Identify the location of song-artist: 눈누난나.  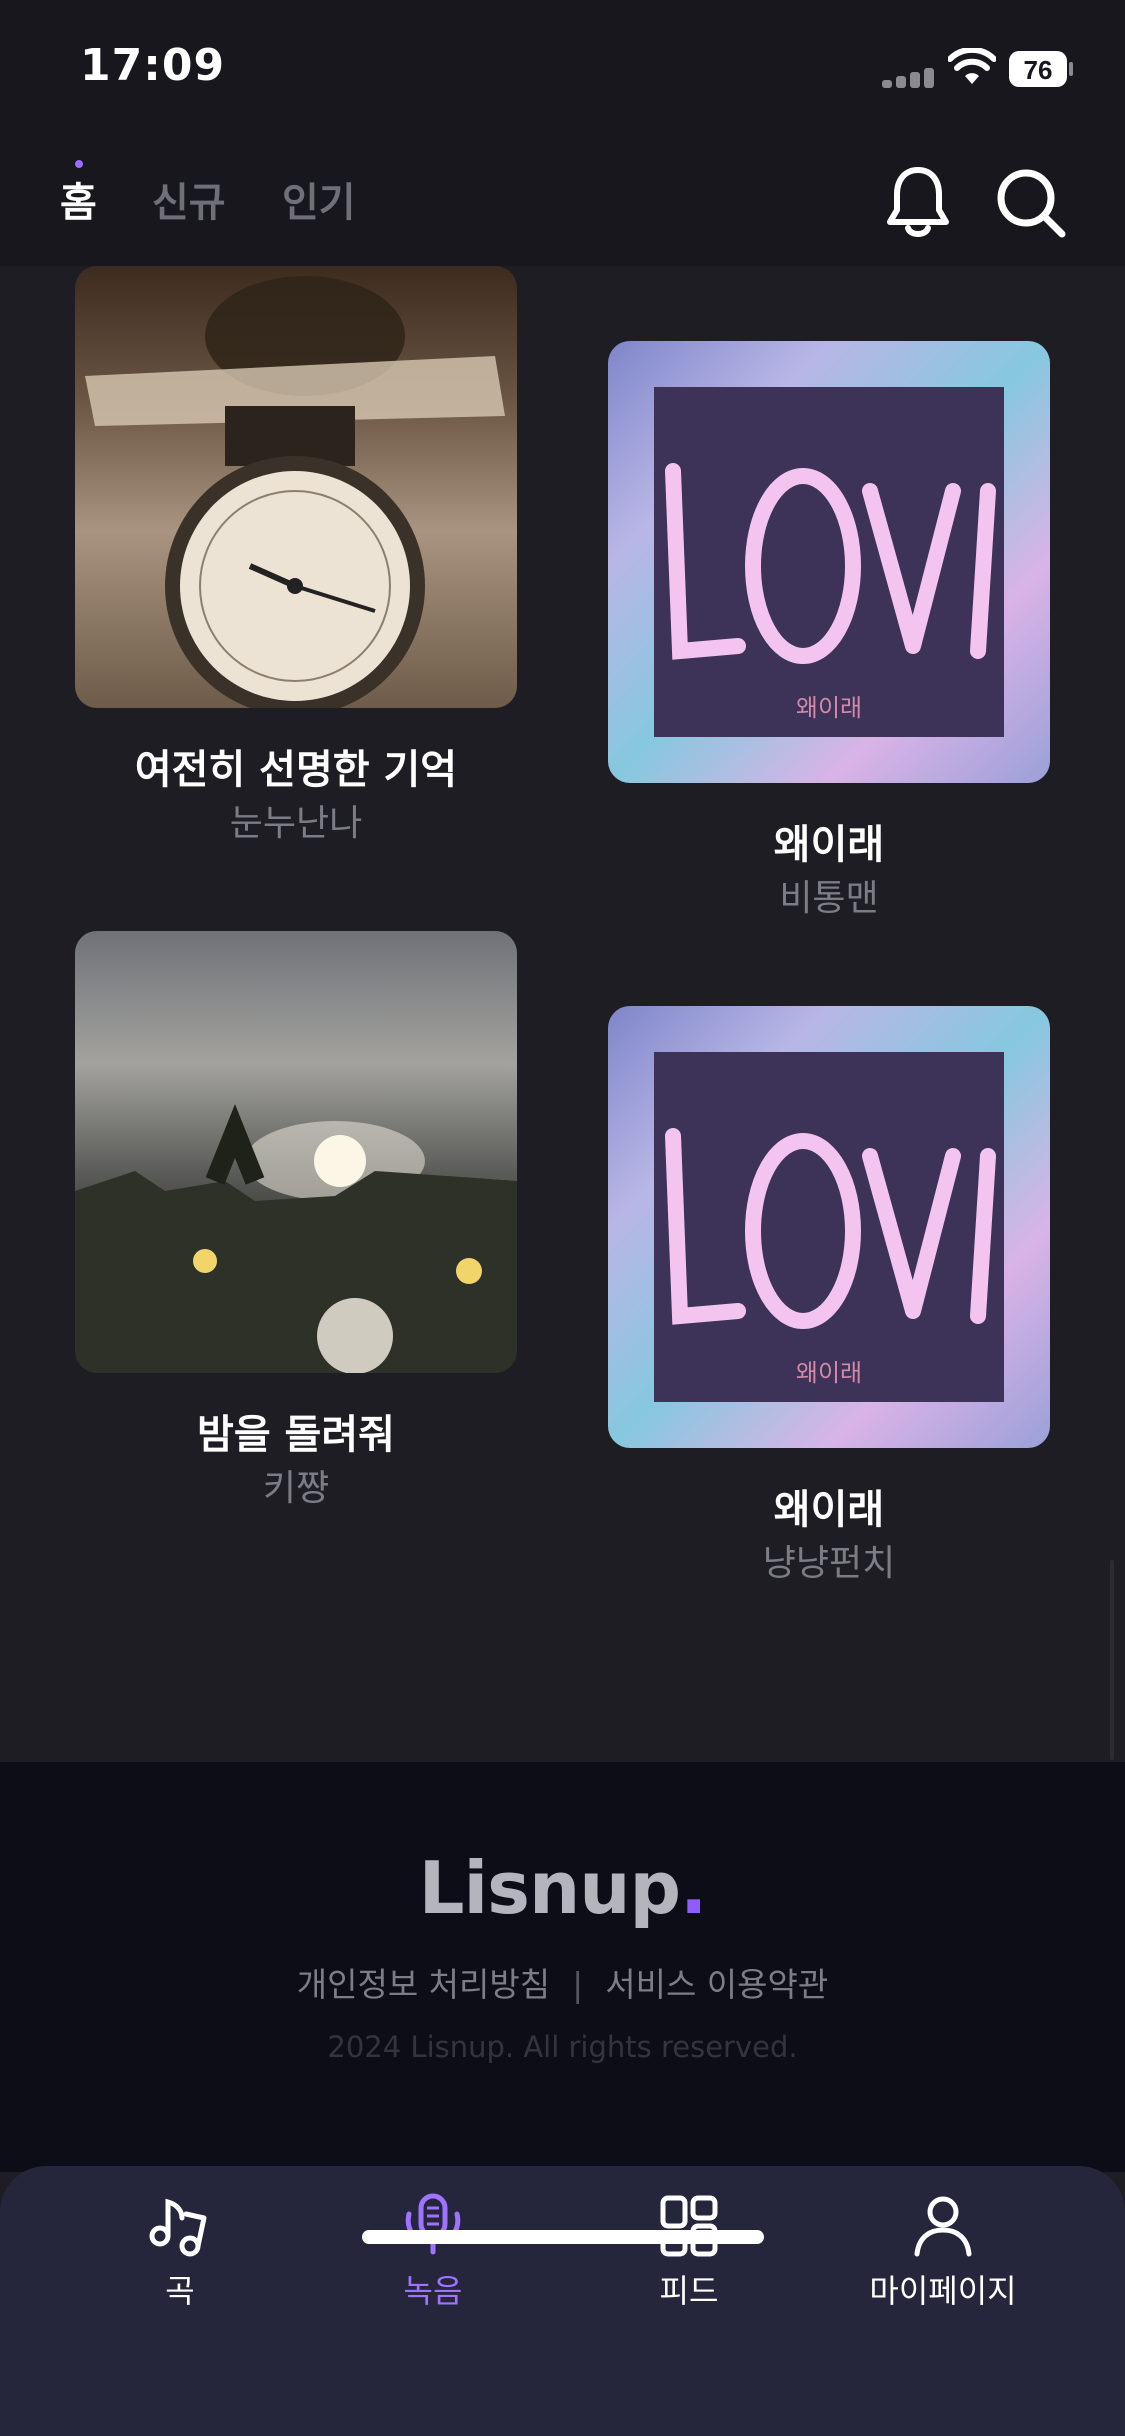
(296, 824).